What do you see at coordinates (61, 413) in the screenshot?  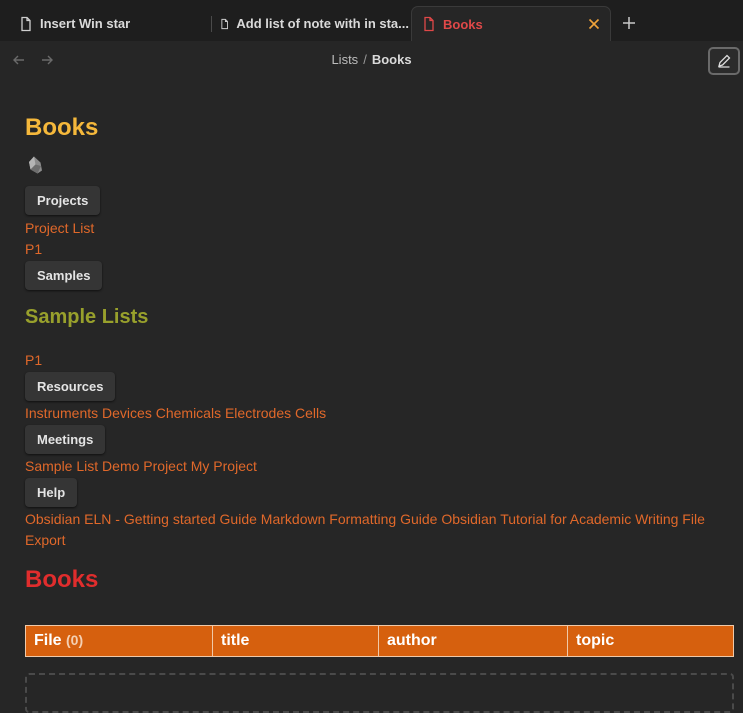 I see `instruments-link: Instruments` at bounding box center [61, 413].